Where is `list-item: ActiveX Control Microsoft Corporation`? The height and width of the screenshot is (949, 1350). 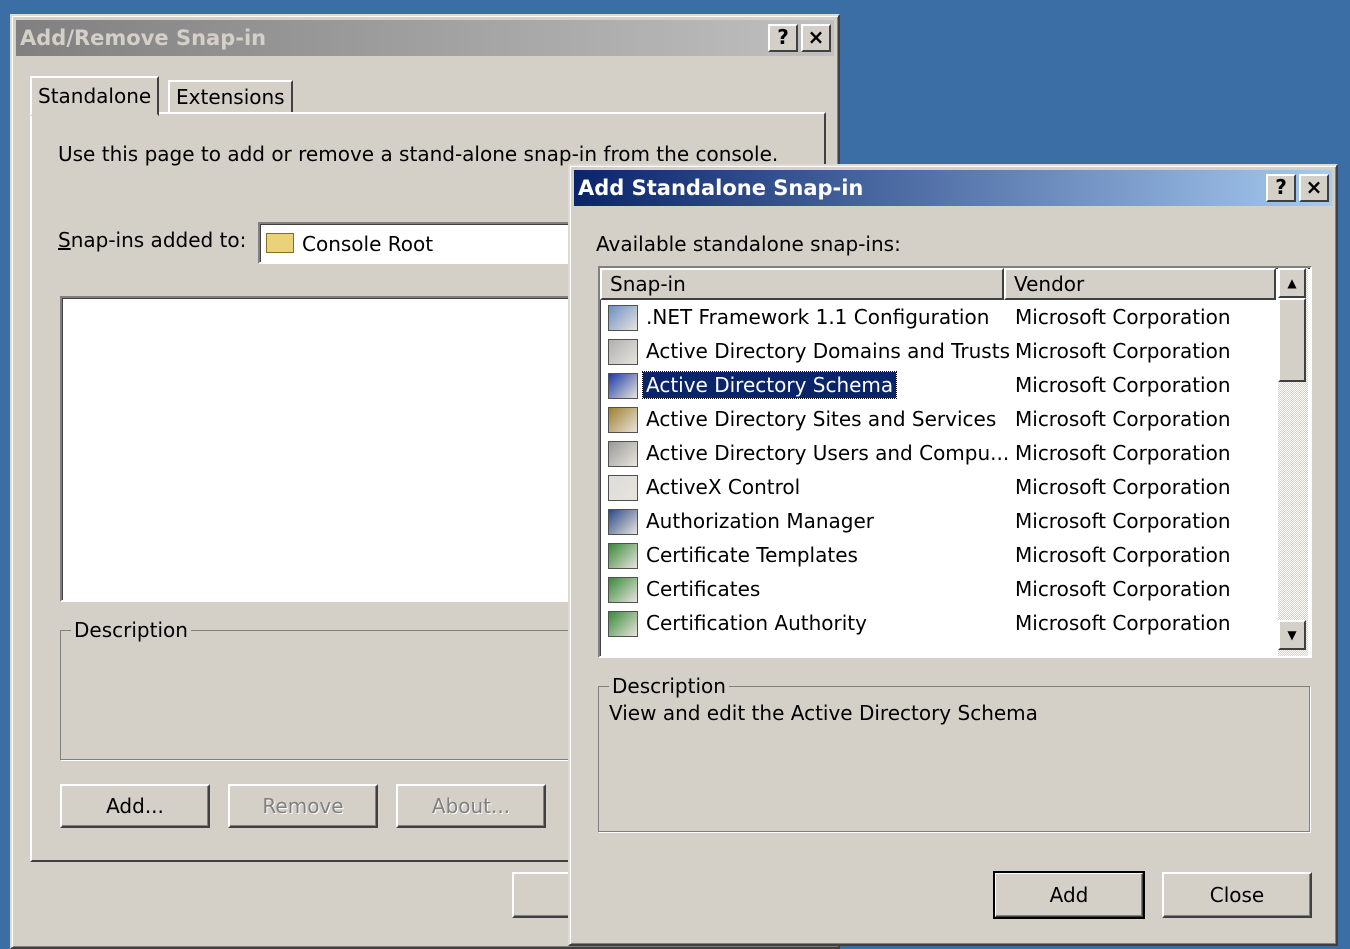 list-item: ActiveX Control Microsoft Corporation is located at coordinates (936, 487).